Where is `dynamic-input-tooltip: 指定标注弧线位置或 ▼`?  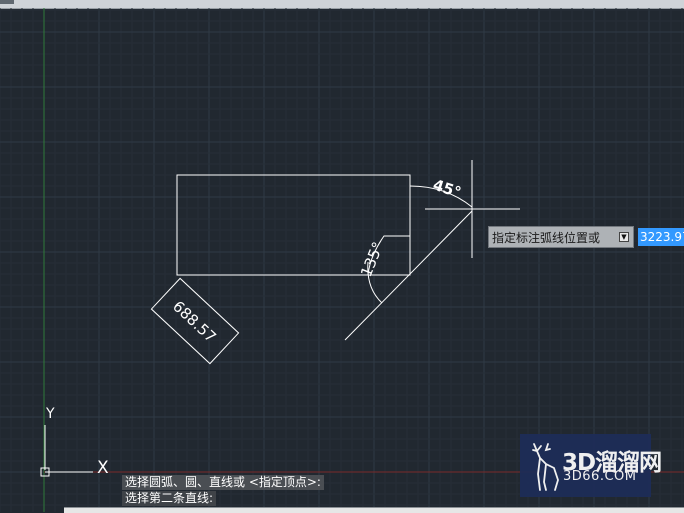
dynamic-input-tooltip: 指定标注弧线位置或 ▼ is located at coordinates (561, 237).